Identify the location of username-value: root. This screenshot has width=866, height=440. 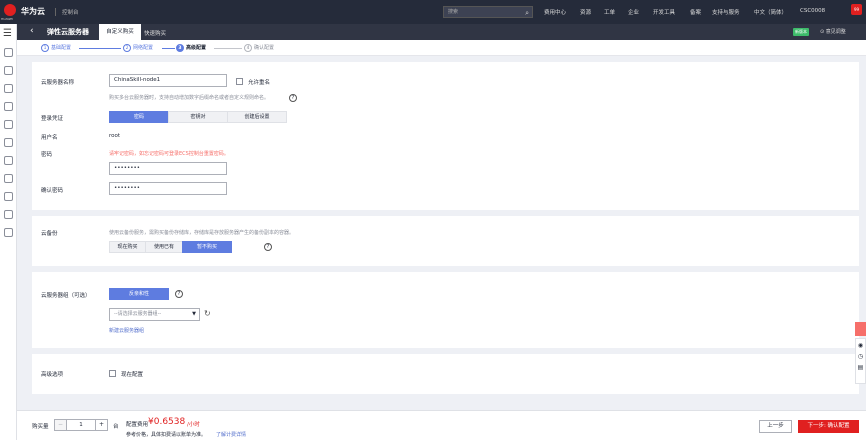
(115, 136).